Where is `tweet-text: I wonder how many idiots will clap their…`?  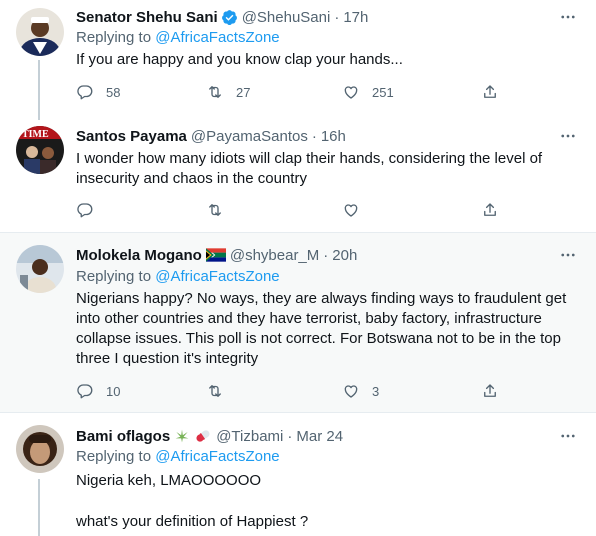
tweet-text: I wonder how many idiots will clap their… is located at coordinates (309, 168).